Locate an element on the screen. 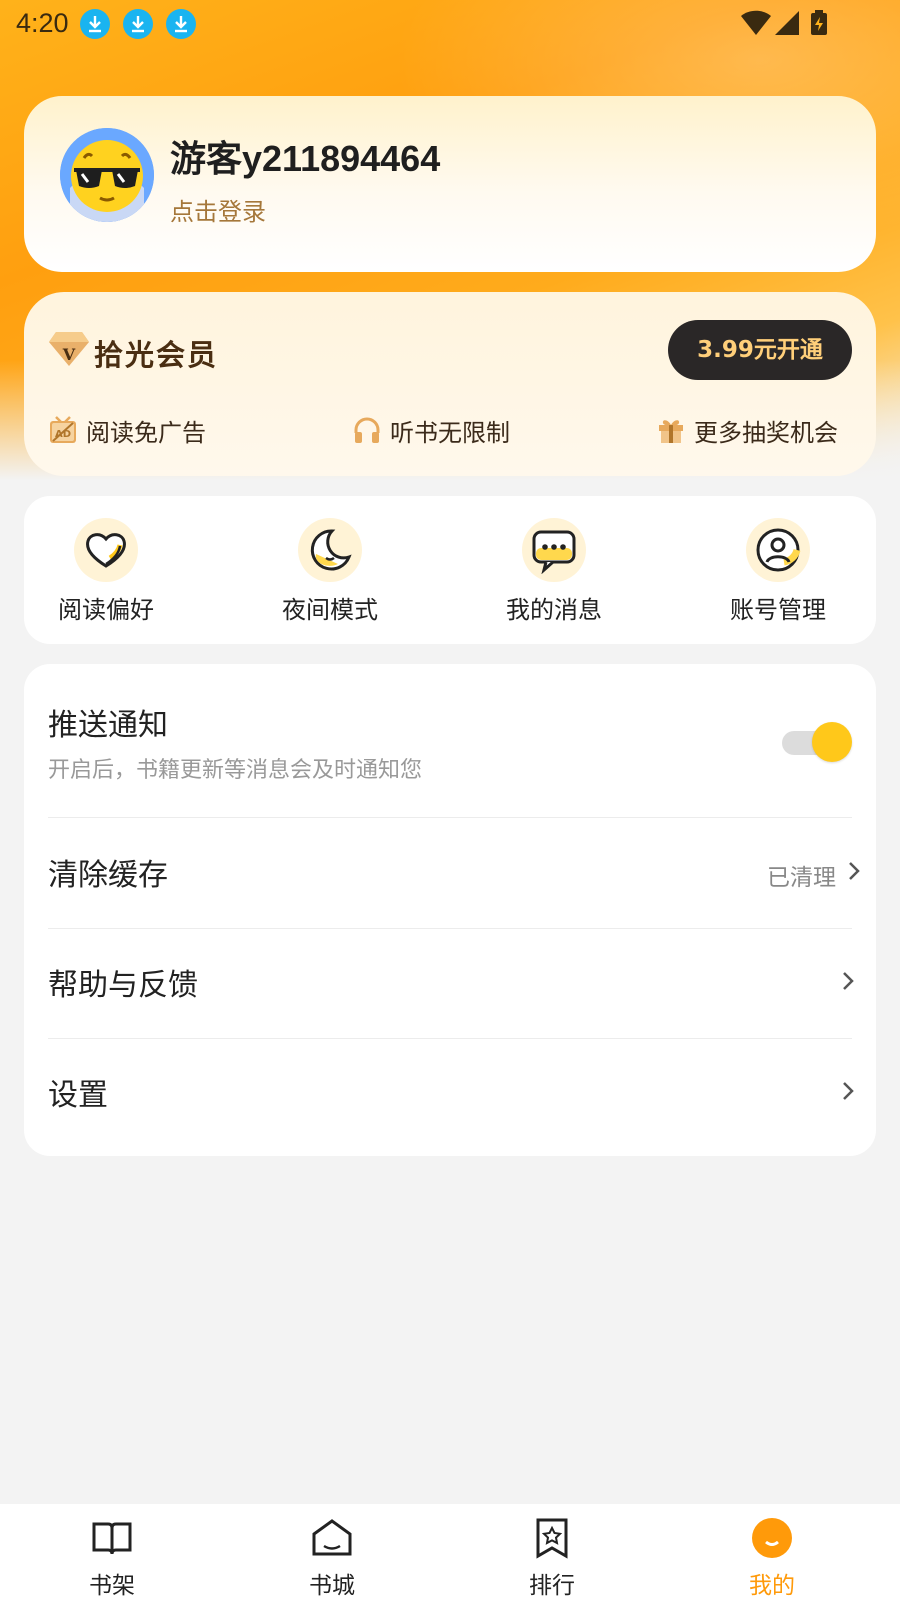 Image resolution: width=900 pixels, height=1600 pixels. quick-action-reading-preference: 阅读偏好 is located at coordinates (106, 571).